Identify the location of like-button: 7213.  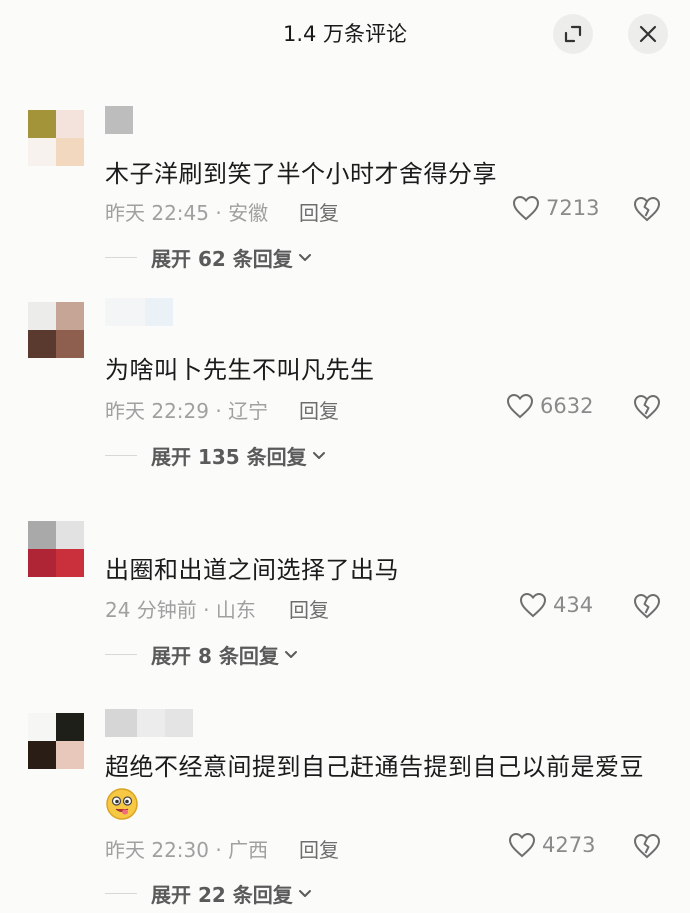
(555, 208).